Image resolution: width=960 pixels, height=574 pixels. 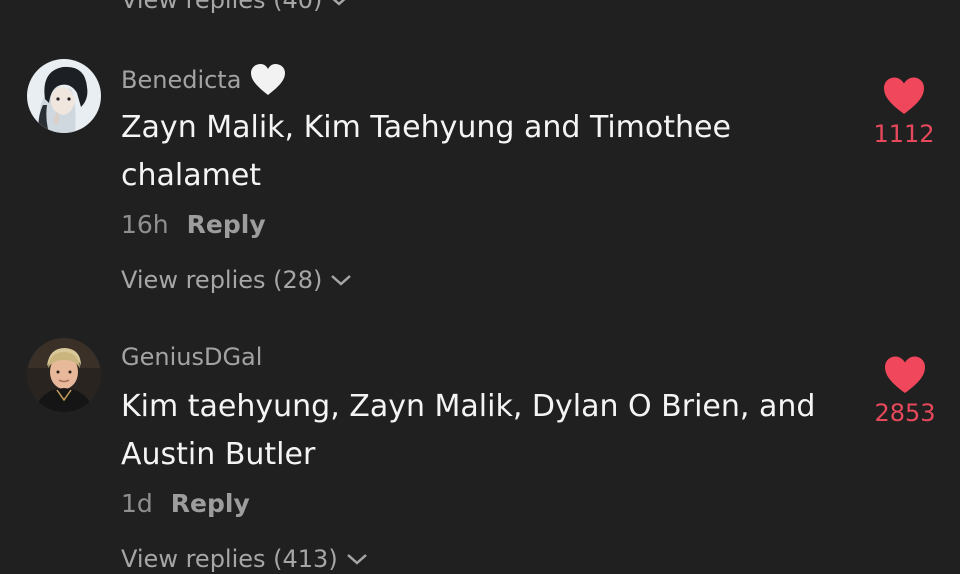 What do you see at coordinates (181, 80) in the screenshot?
I see `username-label: Benedicta` at bounding box center [181, 80].